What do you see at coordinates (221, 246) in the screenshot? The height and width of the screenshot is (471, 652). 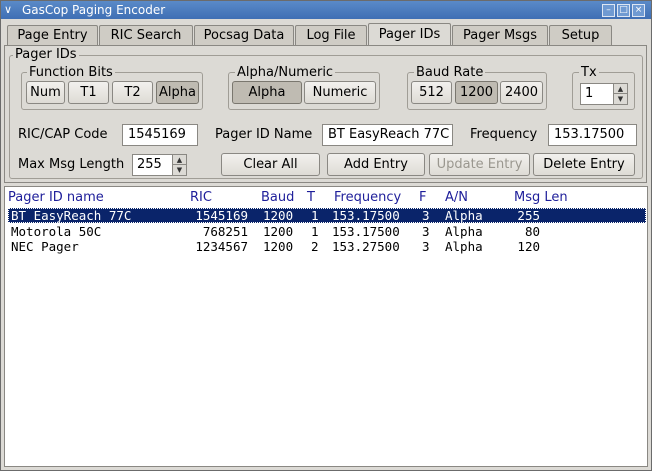 I see `cell-ric: 1234567` at bounding box center [221, 246].